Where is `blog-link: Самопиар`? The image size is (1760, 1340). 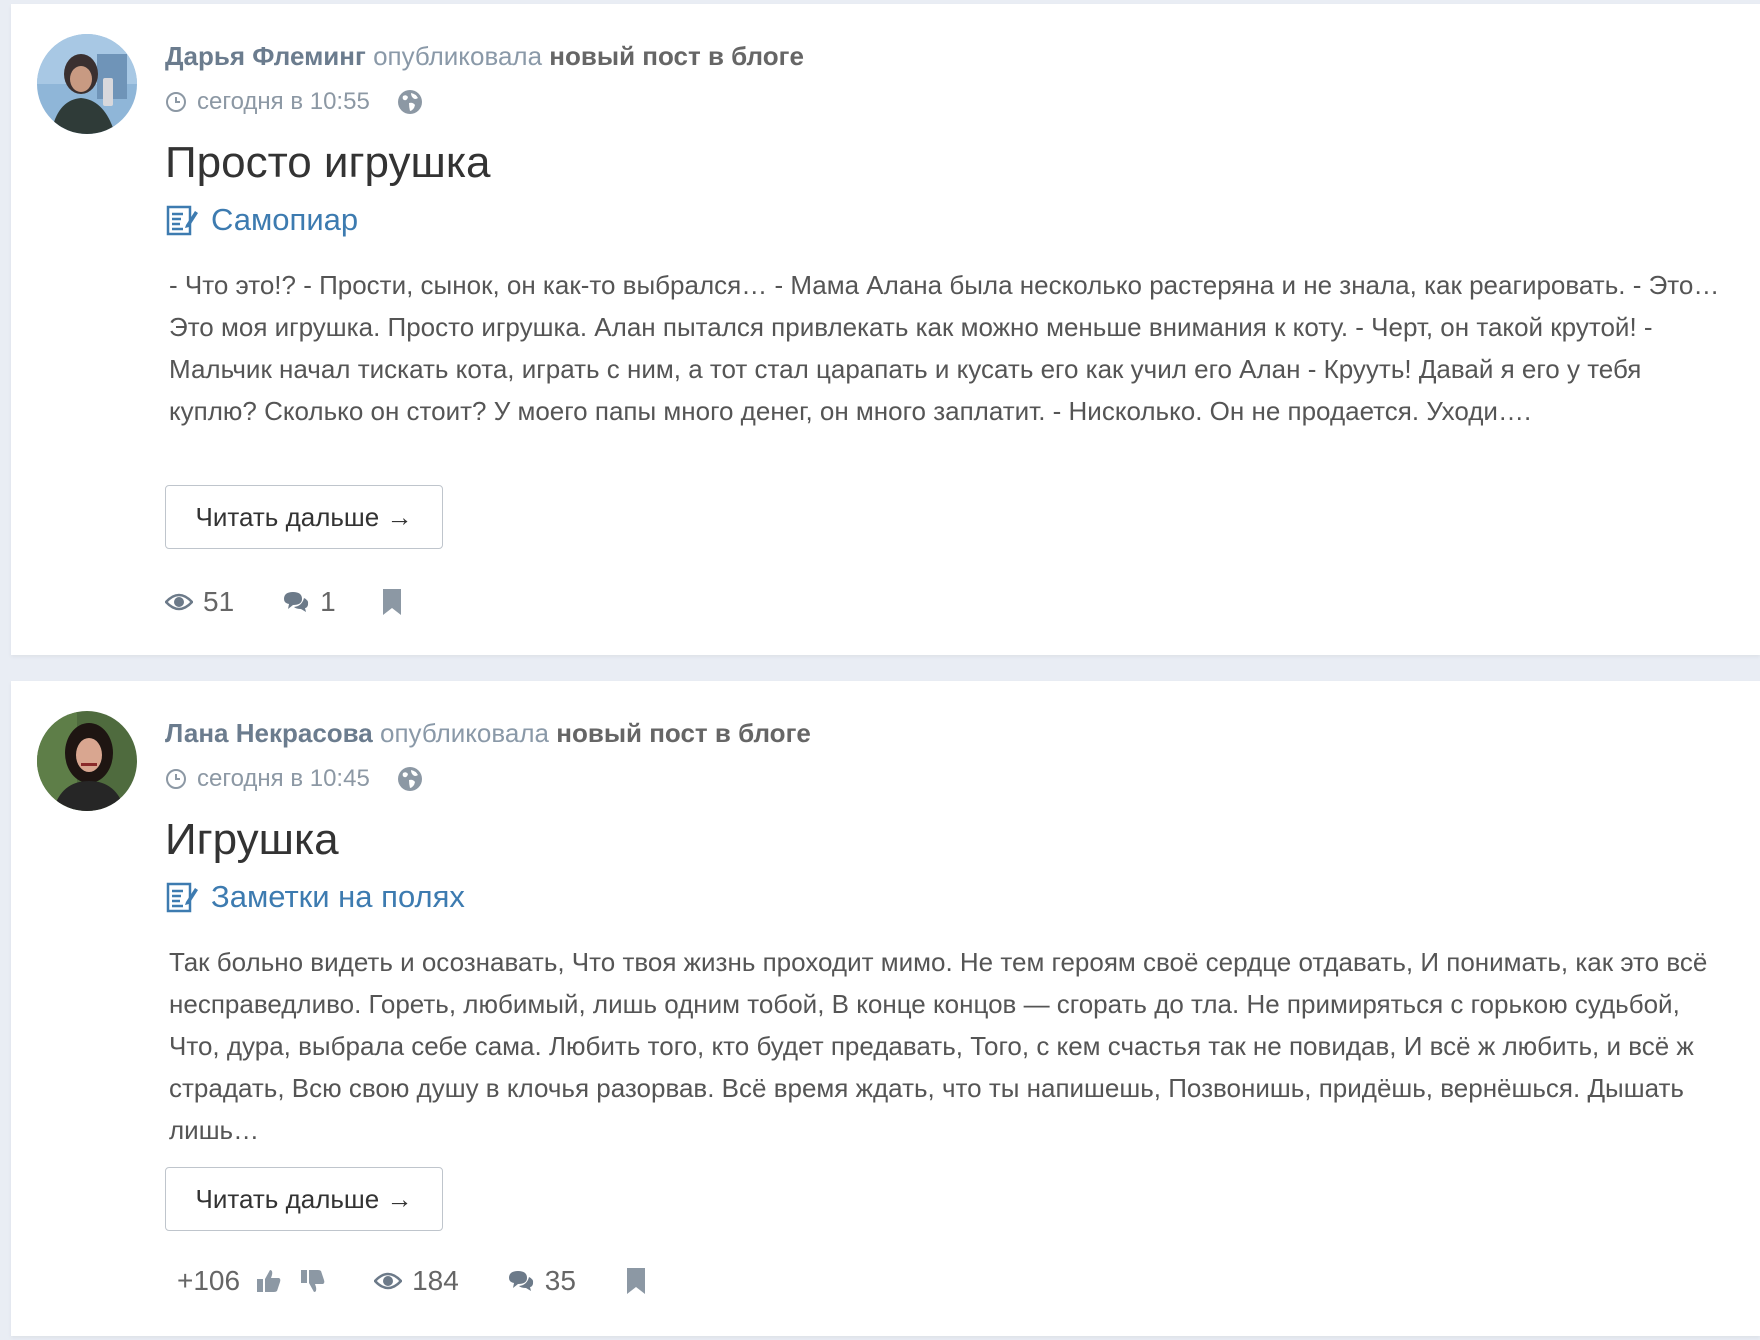 blog-link: Самопиар is located at coordinates (261, 220).